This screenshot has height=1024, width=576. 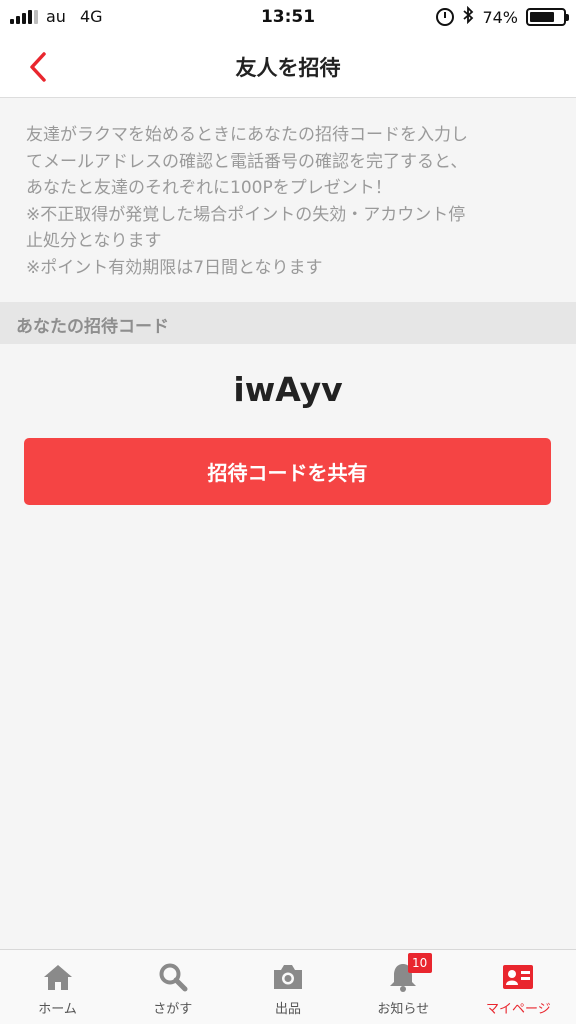 What do you see at coordinates (518, 1009) in the screenshot?
I see `tab-label: マイページ` at bounding box center [518, 1009].